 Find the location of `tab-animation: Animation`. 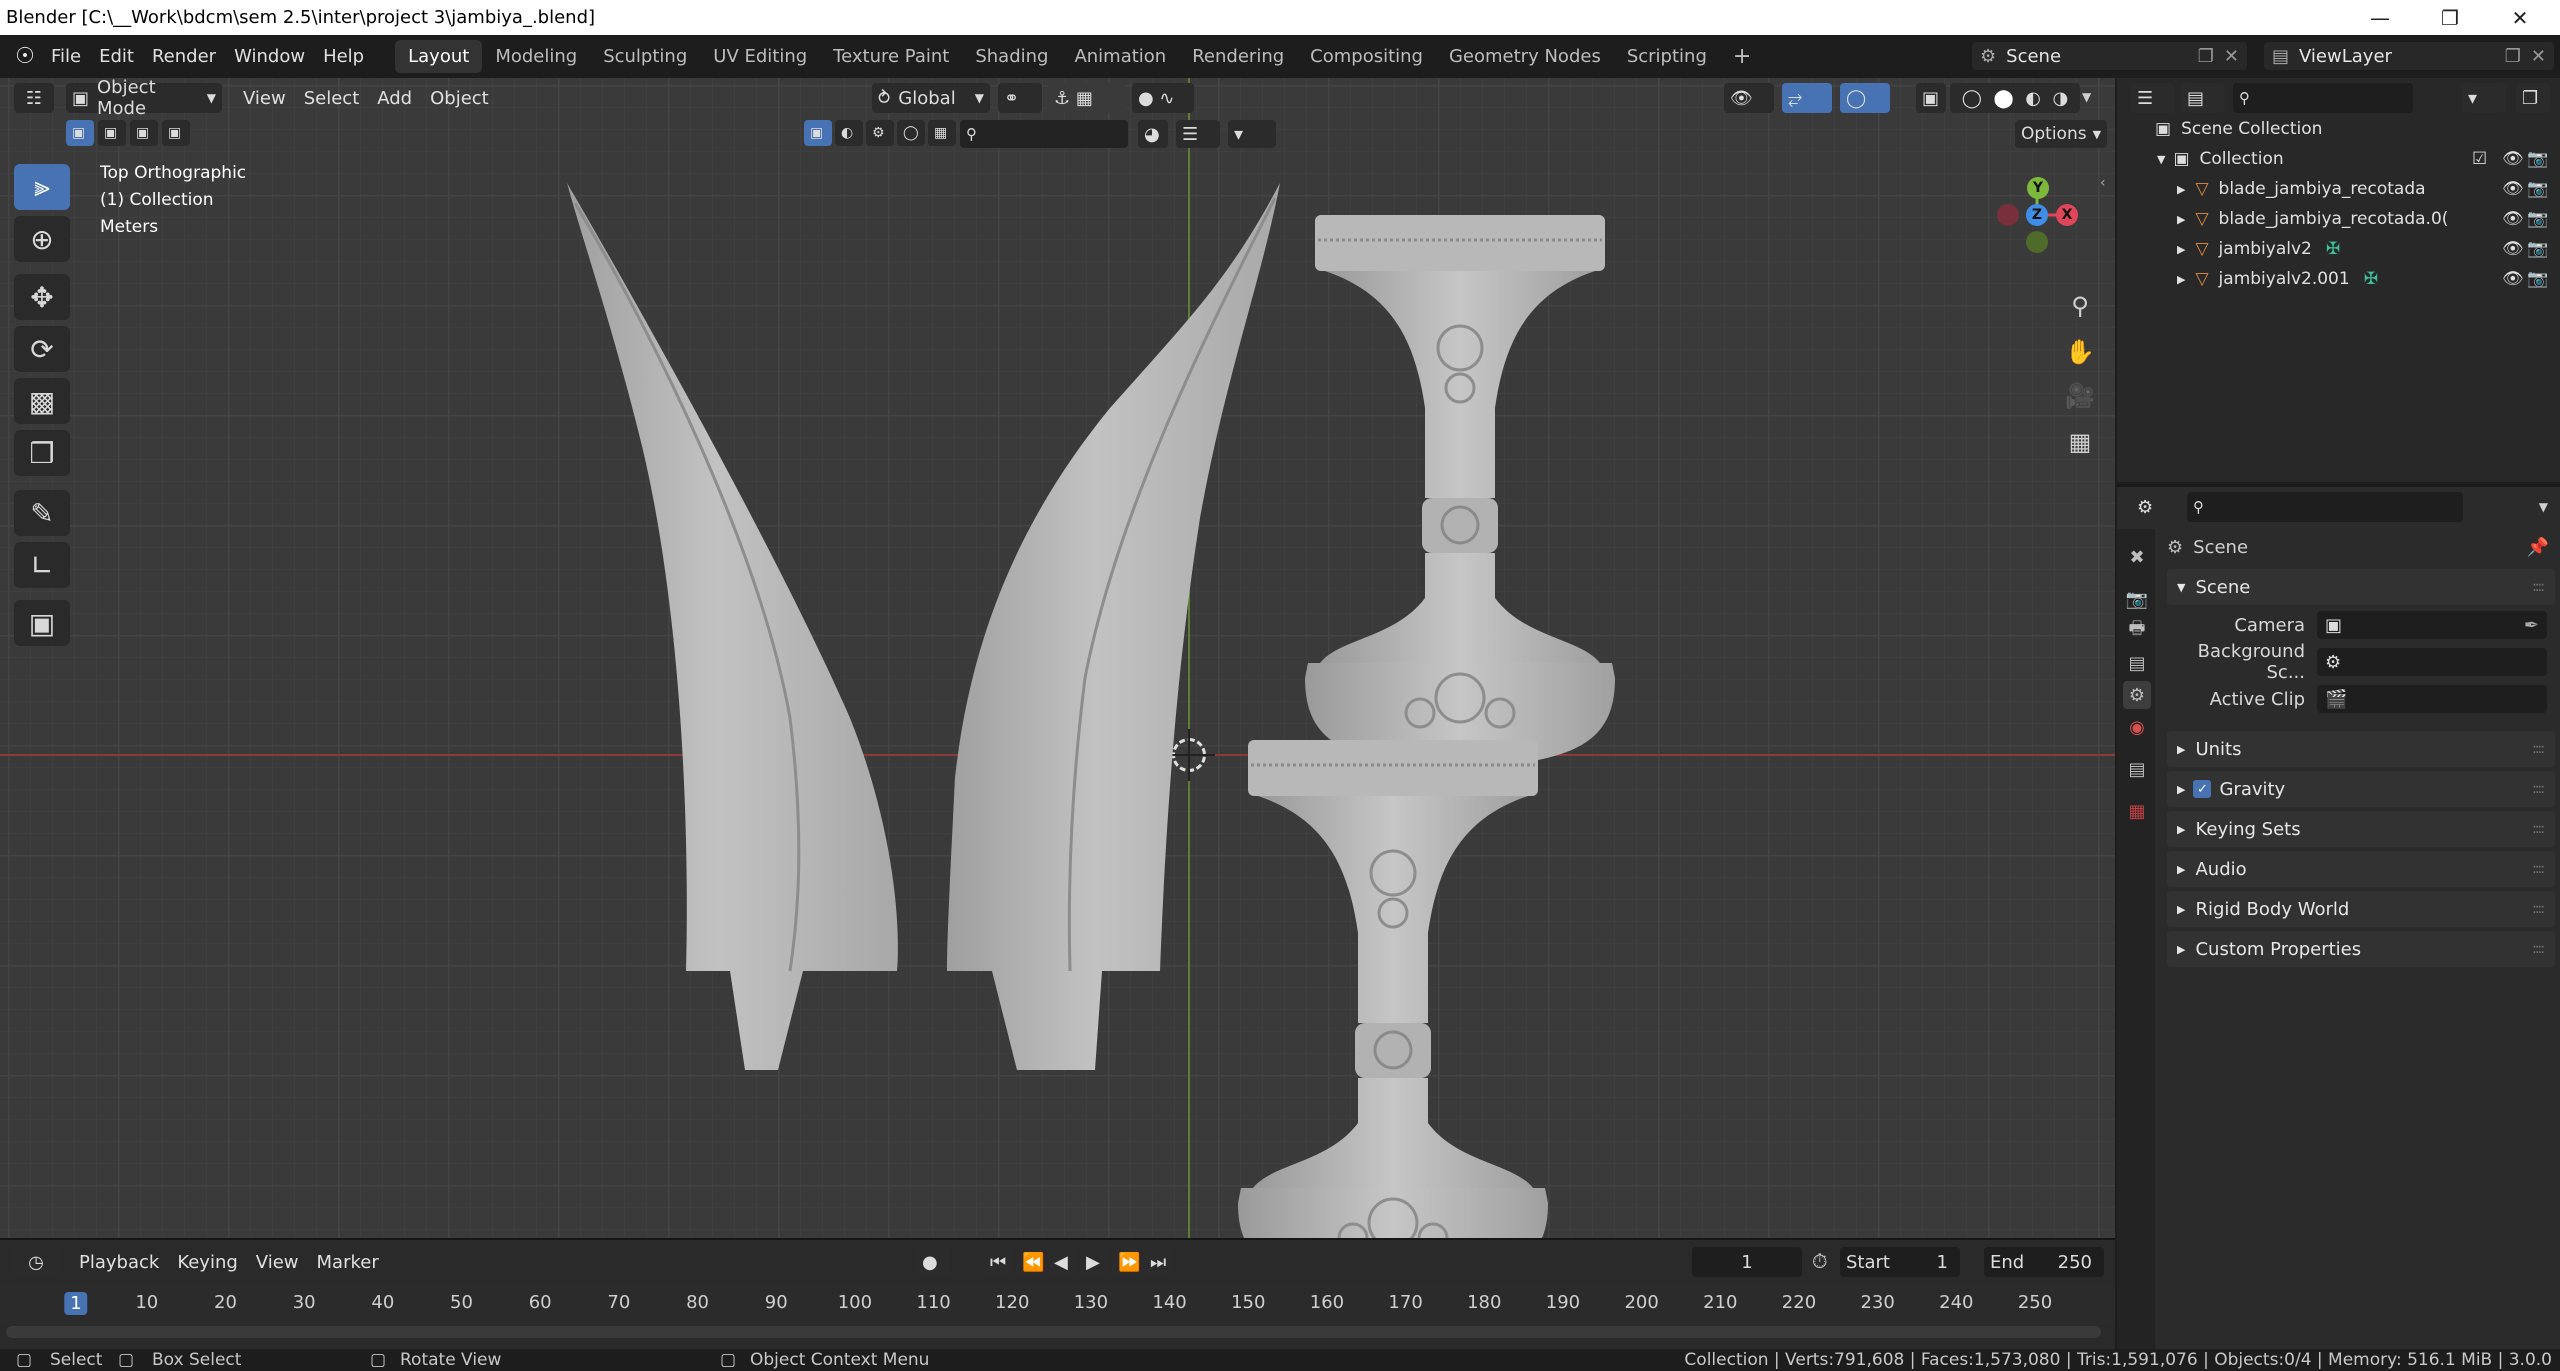

tab-animation: Animation is located at coordinates (1120, 56).